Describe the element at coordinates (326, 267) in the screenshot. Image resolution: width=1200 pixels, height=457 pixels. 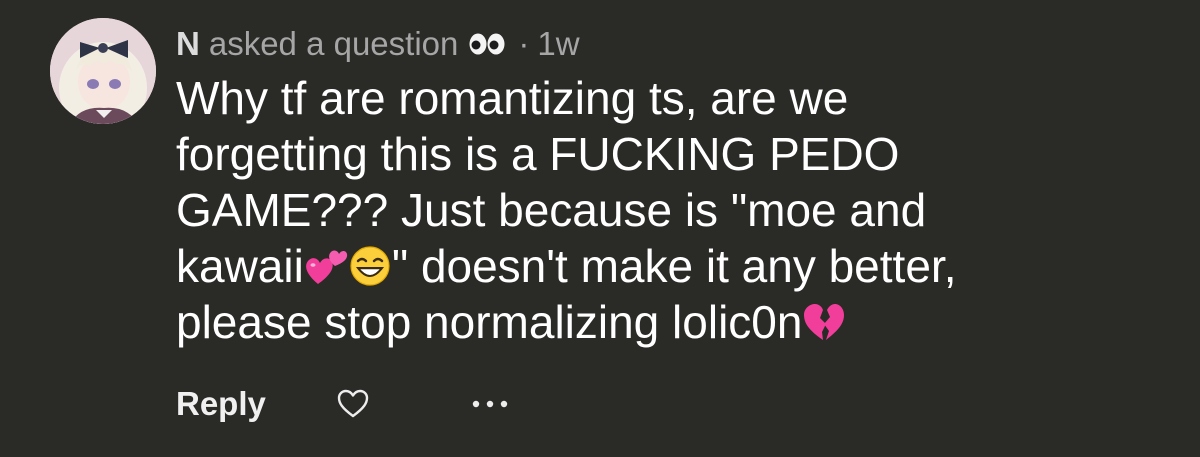
I see `two-hearts-icon` at that location.